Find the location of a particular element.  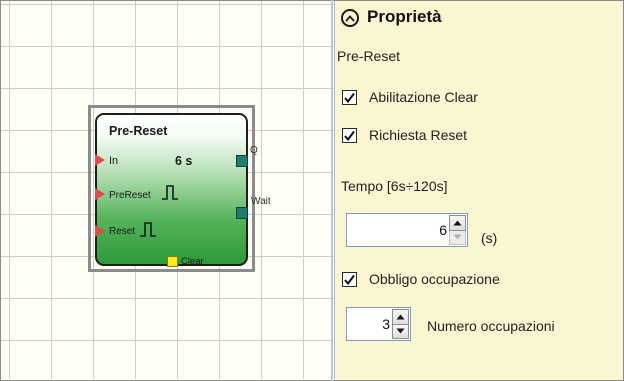

canvas-divider is located at coordinates (332, 190).